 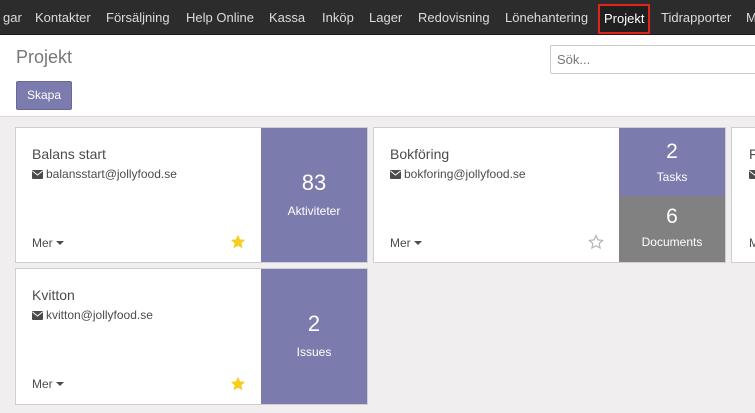 What do you see at coordinates (63, 17) in the screenshot?
I see `nav-item-kontakter: Kontakter` at bounding box center [63, 17].